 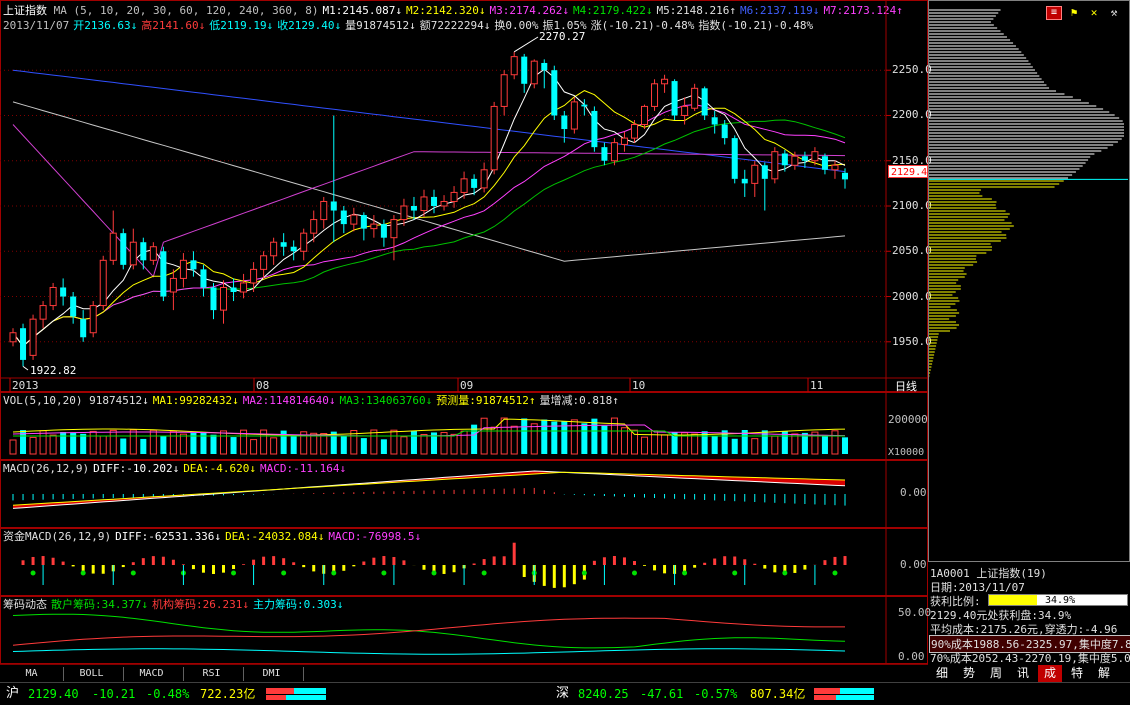 What do you see at coordinates (429, 121) in the screenshot?
I see `ma-line-blue` at bounding box center [429, 121].